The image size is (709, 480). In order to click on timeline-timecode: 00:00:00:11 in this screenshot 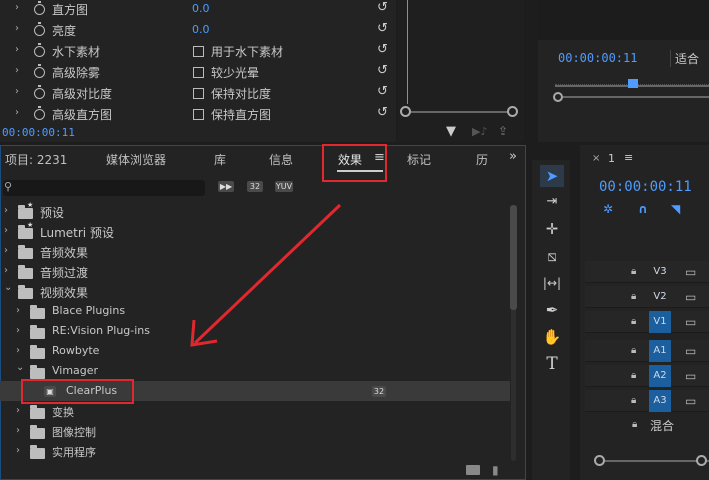, I will do `click(645, 187)`.